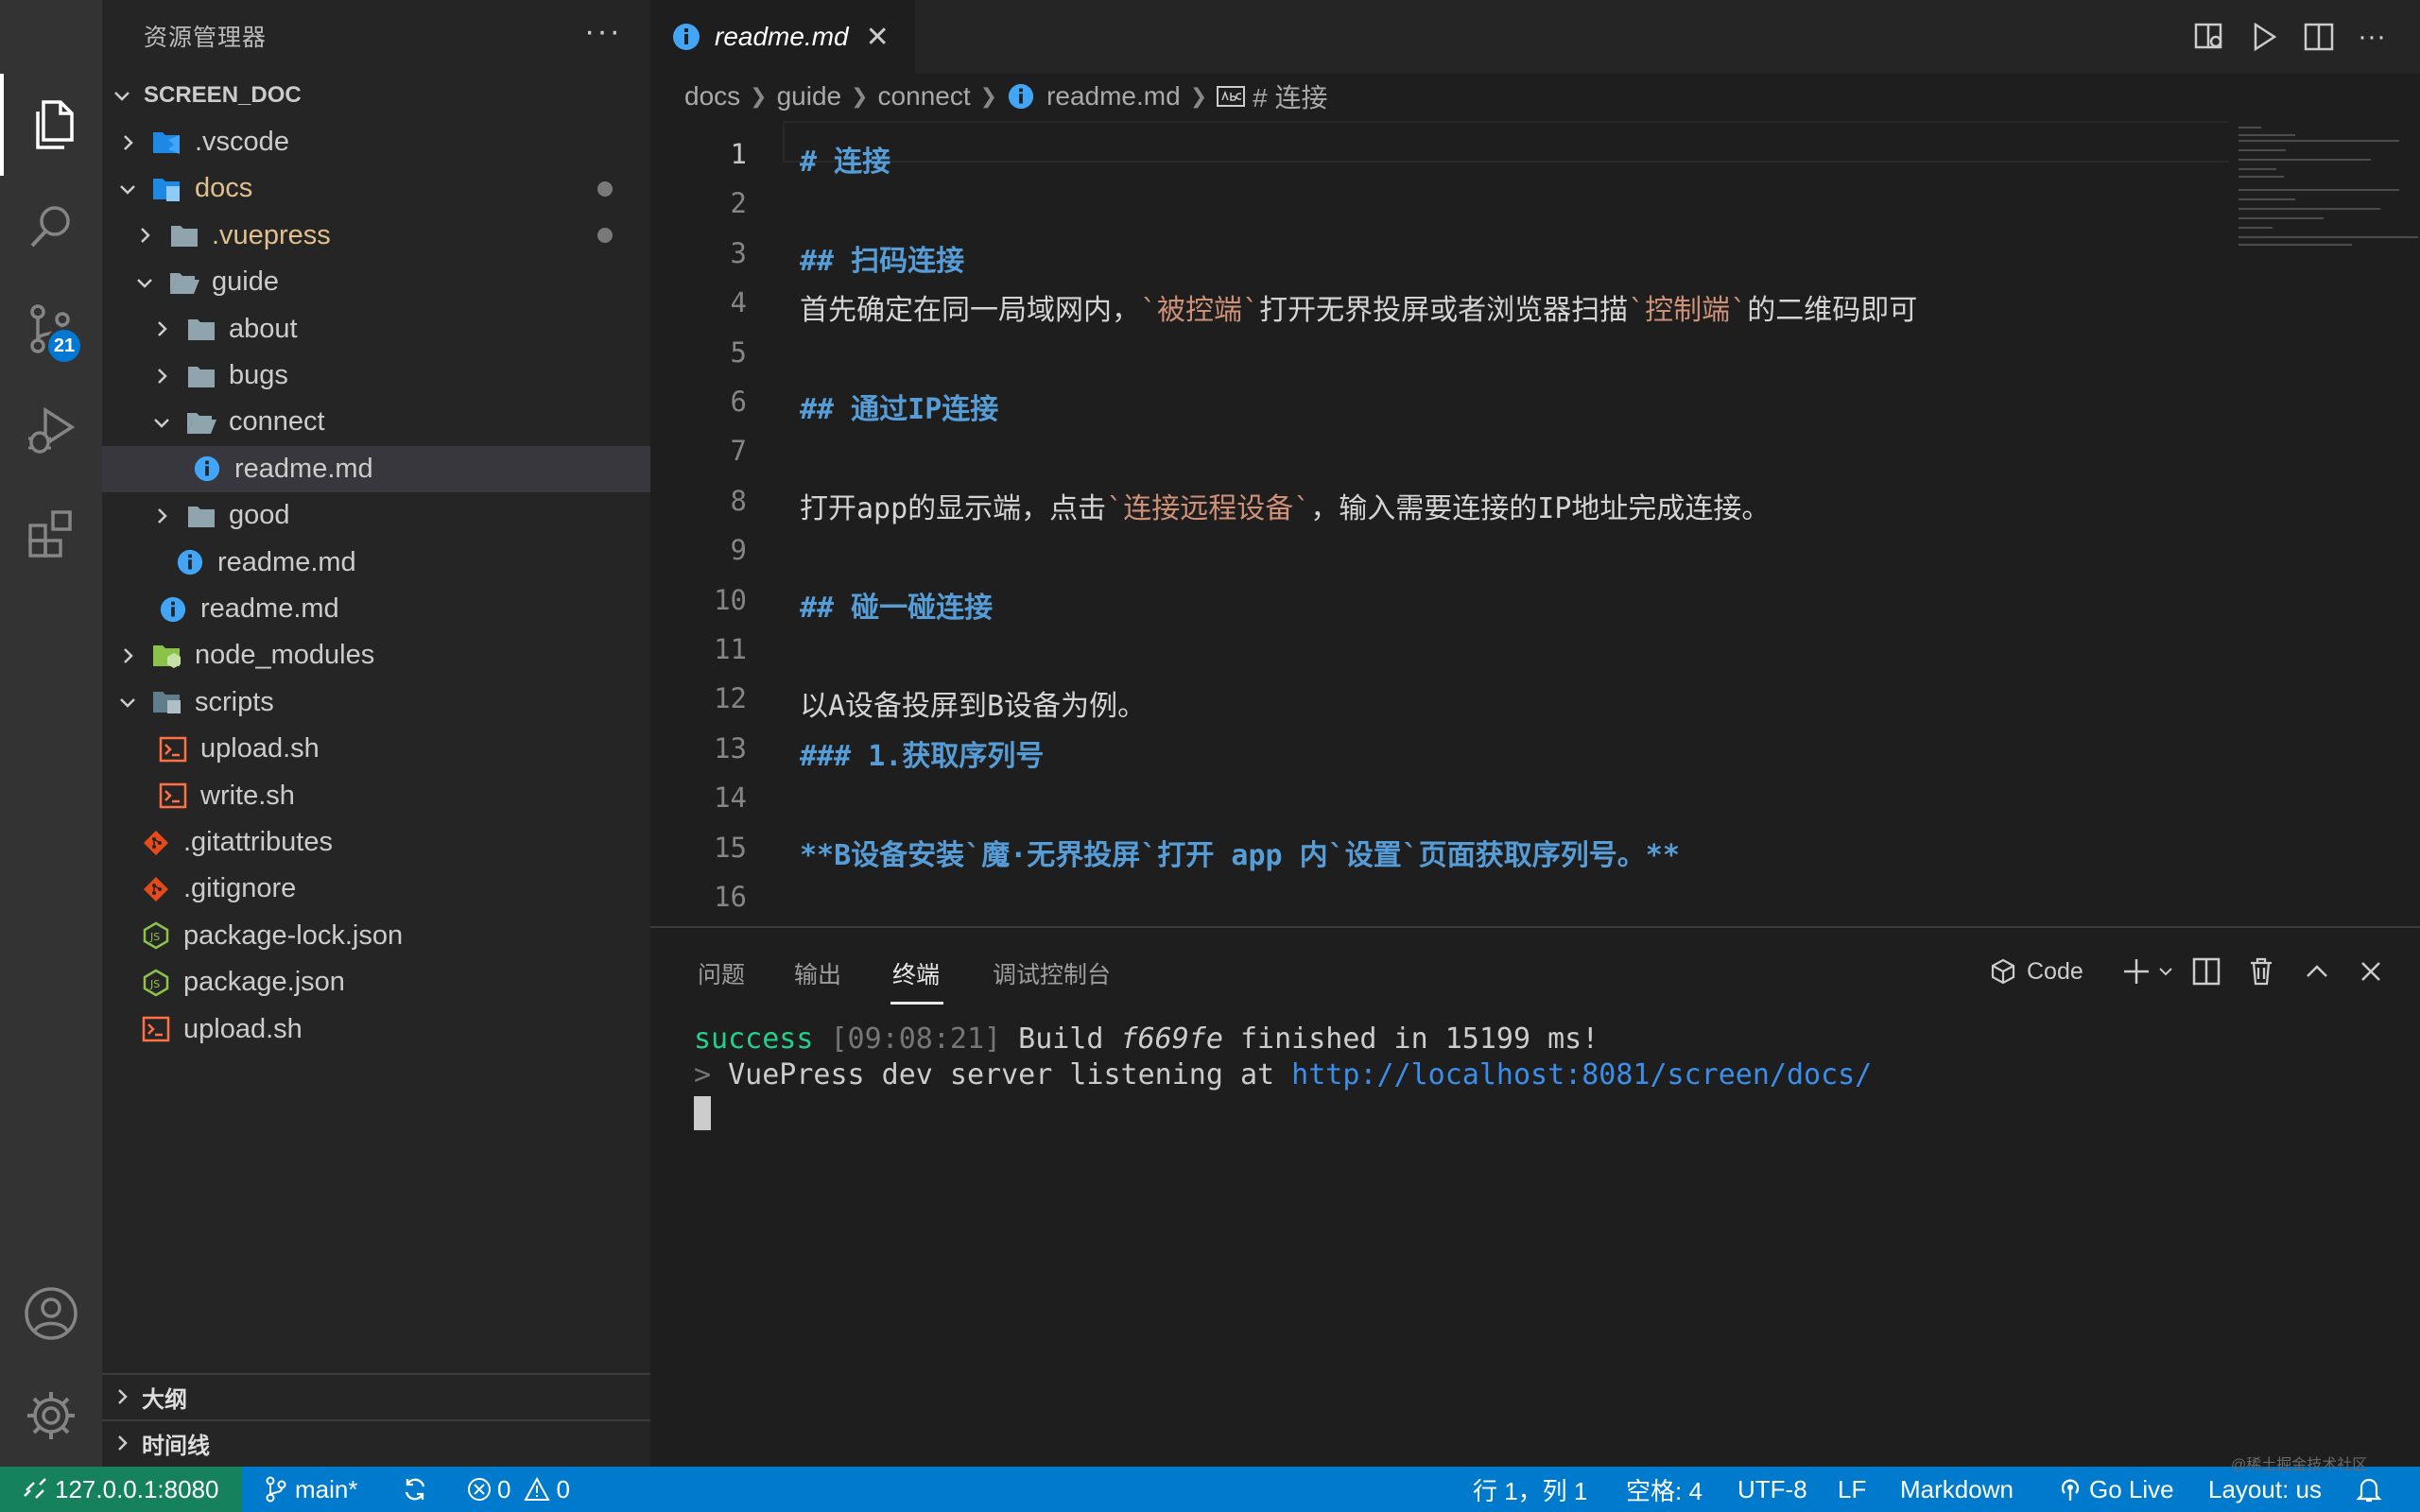  What do you see at coordinates (2317, 971) in the screenshot?
I see `maximize-panel-button` at bounding box center [2317, 971].